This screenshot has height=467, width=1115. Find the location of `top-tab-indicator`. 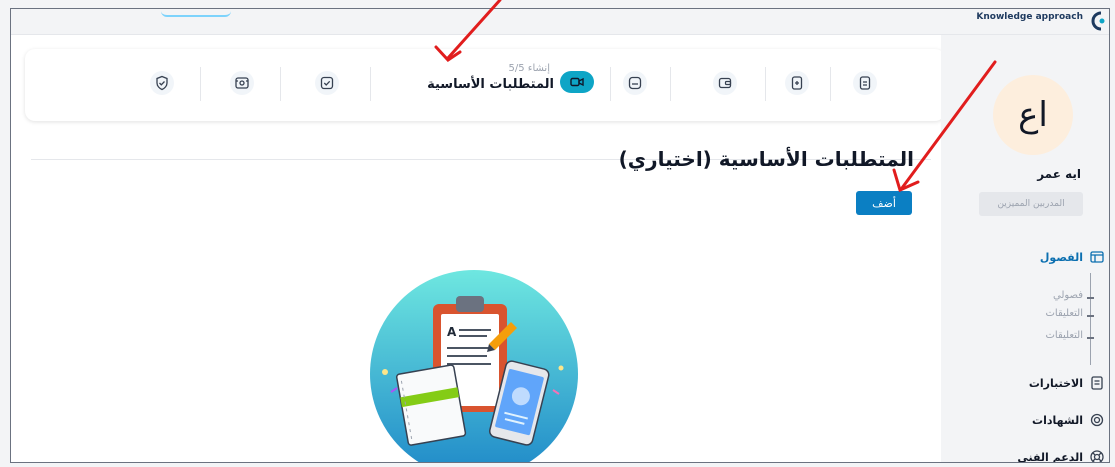

top-tab-indicator is located at coordinates (196, 14).